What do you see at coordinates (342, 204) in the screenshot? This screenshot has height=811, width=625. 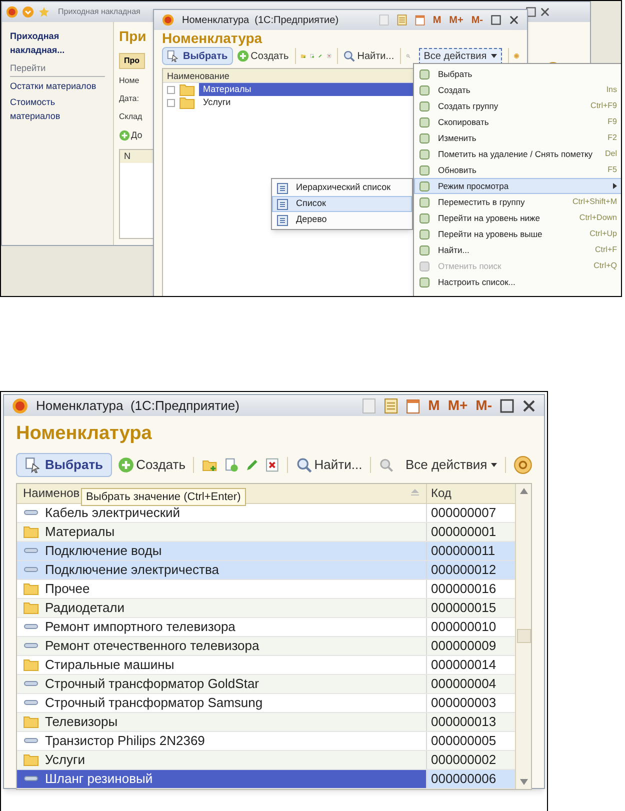 I see `submenu-item: Список` at bounding box center [342, 204].